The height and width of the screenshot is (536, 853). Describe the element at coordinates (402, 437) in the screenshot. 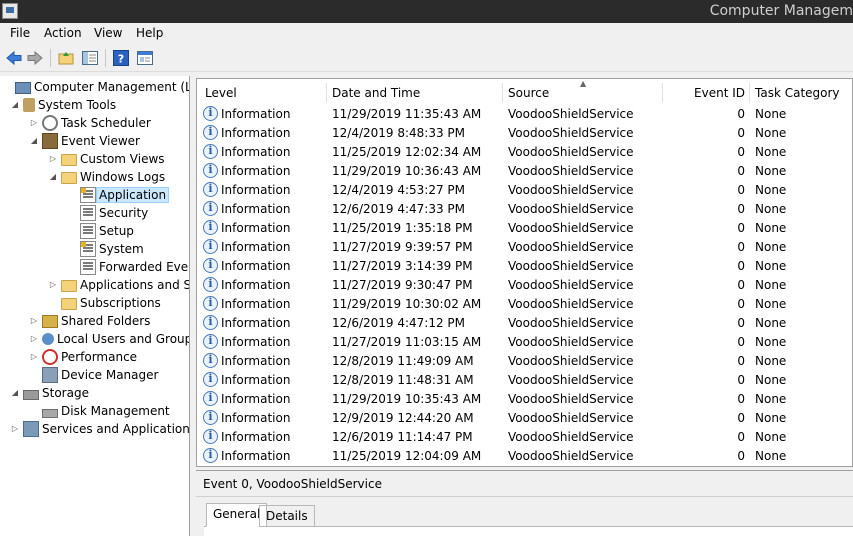

I see `cell-date-and-time: 12/6/2019 11:14:47 PM` at that location.